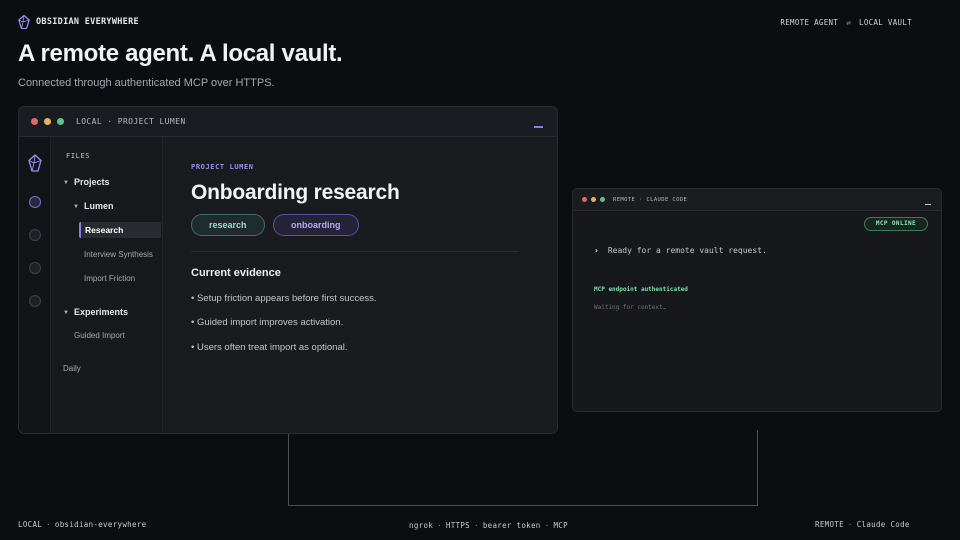 The width and height of the screenshot is (960, 540). What do you see at coordinates (222, 167) in the screenshot?
I see `project-label: PROJECT LUMEN` at bounding box center [222, 167].